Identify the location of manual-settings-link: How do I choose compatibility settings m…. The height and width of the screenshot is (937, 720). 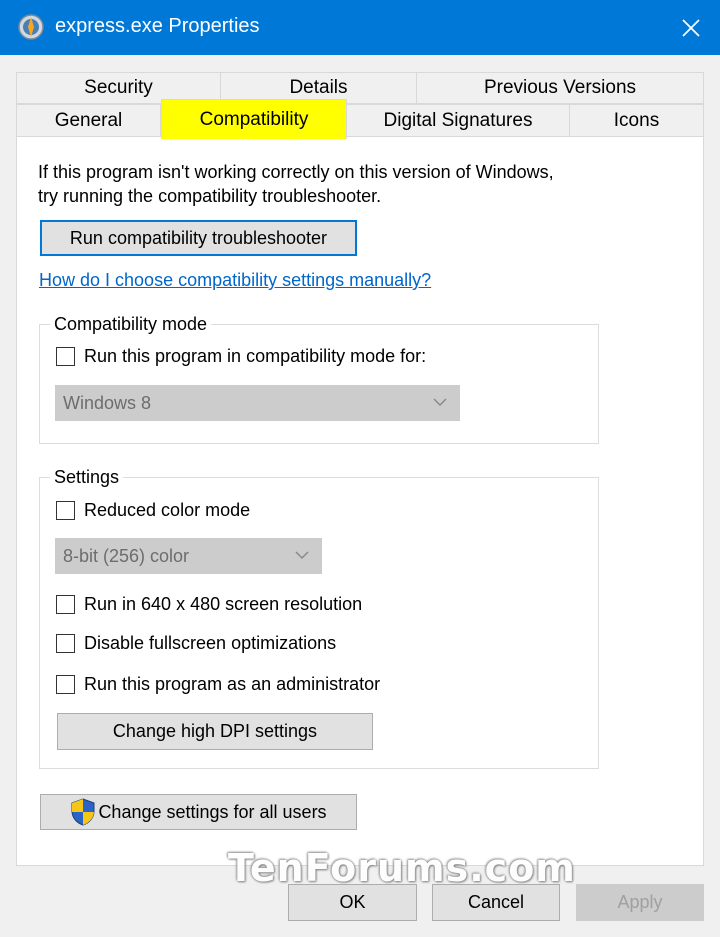
(235, 280).